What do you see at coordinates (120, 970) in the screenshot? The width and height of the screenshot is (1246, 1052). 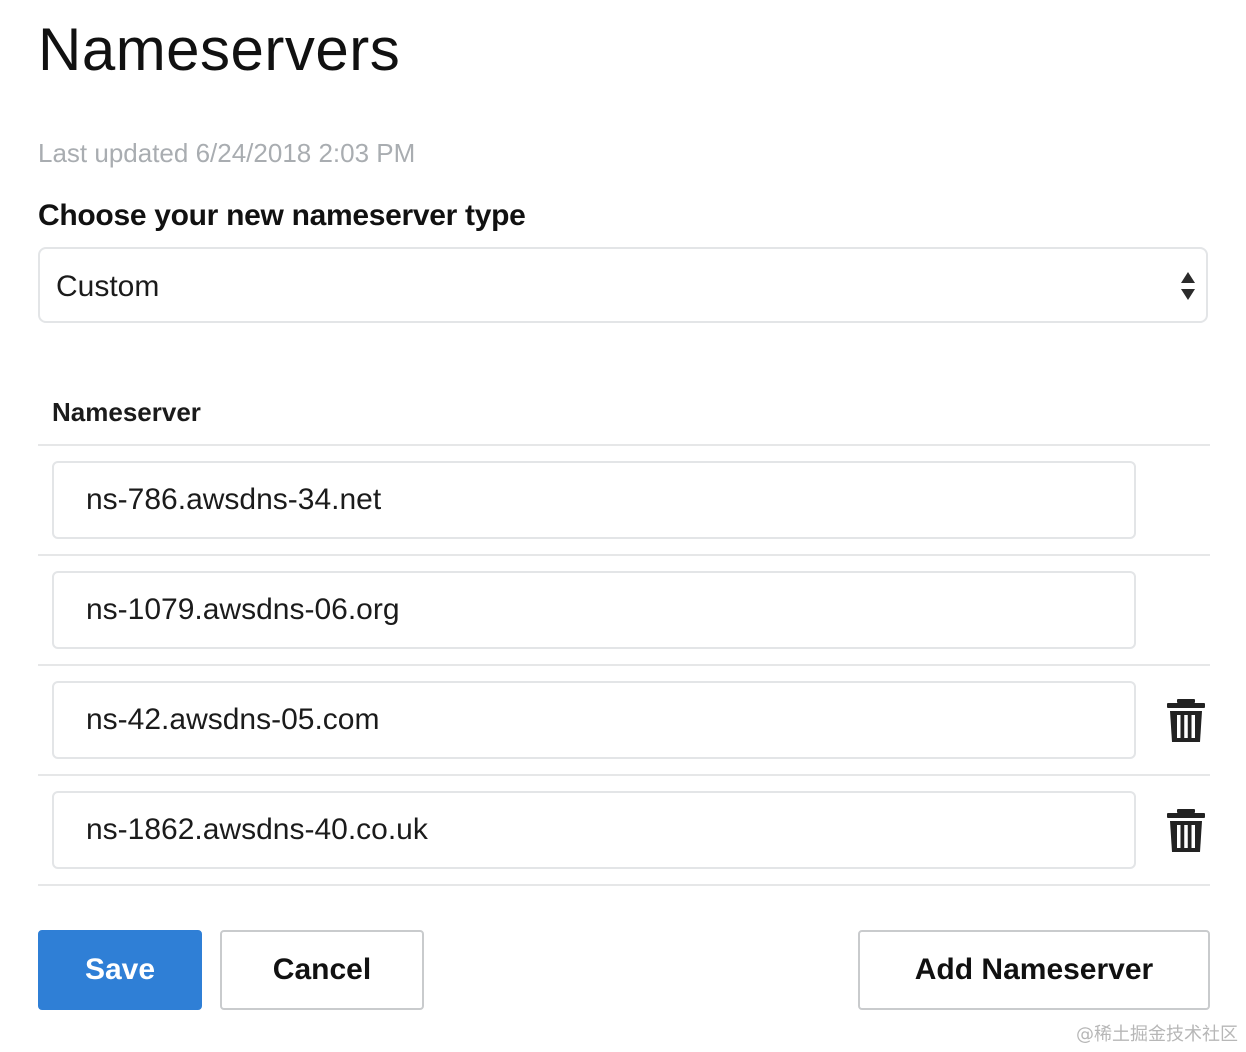 I see `save-button: Save` at bounding box center [120, 970].